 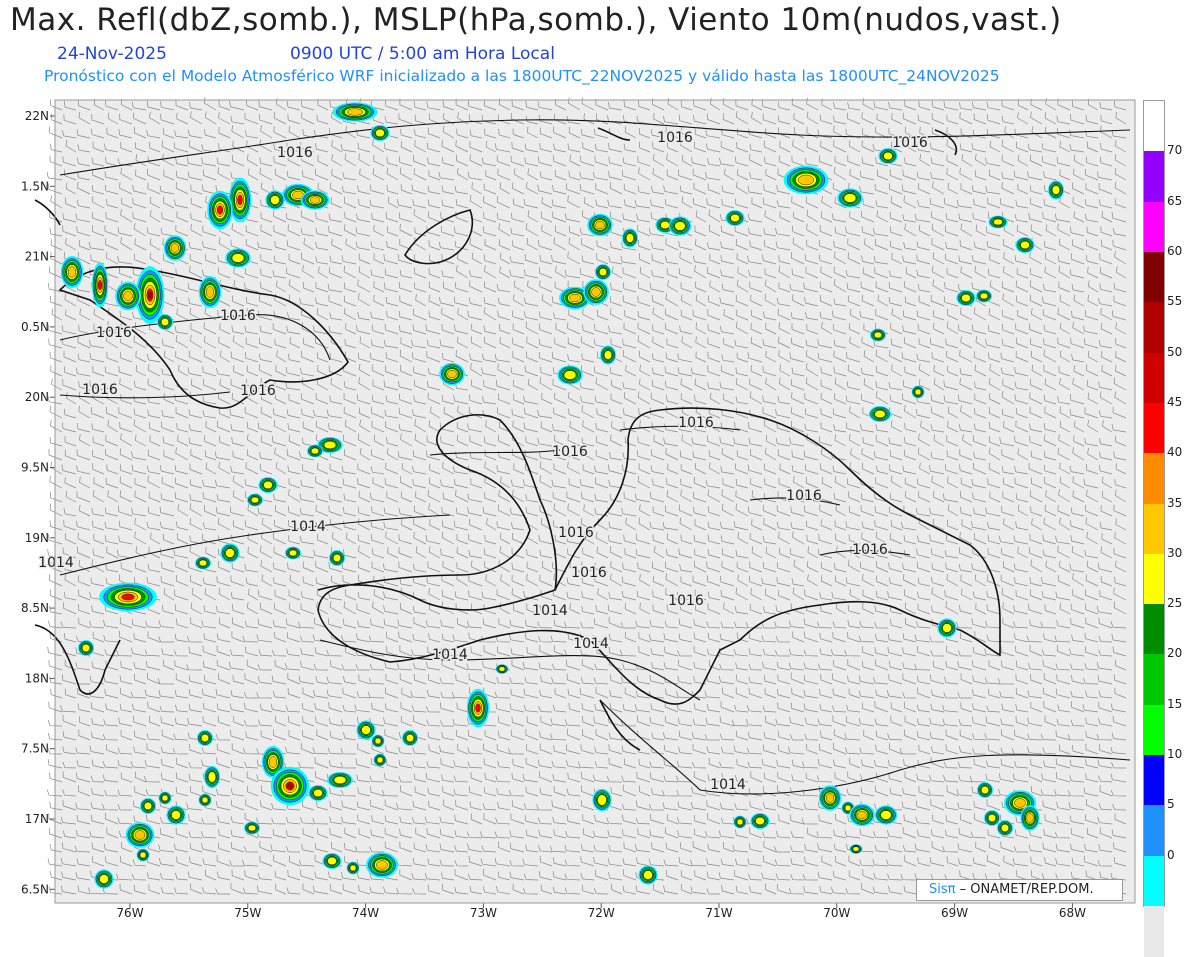 I want to click on credit-org: – ONAMET/REP.DOM., so click(x=1026, y=889).